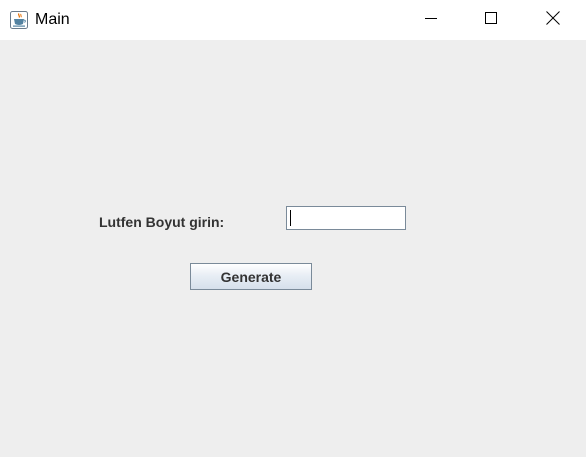 The height and width of the screenshot is (457, 586). Describe the element at coordinates (52, 19) in the screenshot. I see `window-title: Main` at that location.